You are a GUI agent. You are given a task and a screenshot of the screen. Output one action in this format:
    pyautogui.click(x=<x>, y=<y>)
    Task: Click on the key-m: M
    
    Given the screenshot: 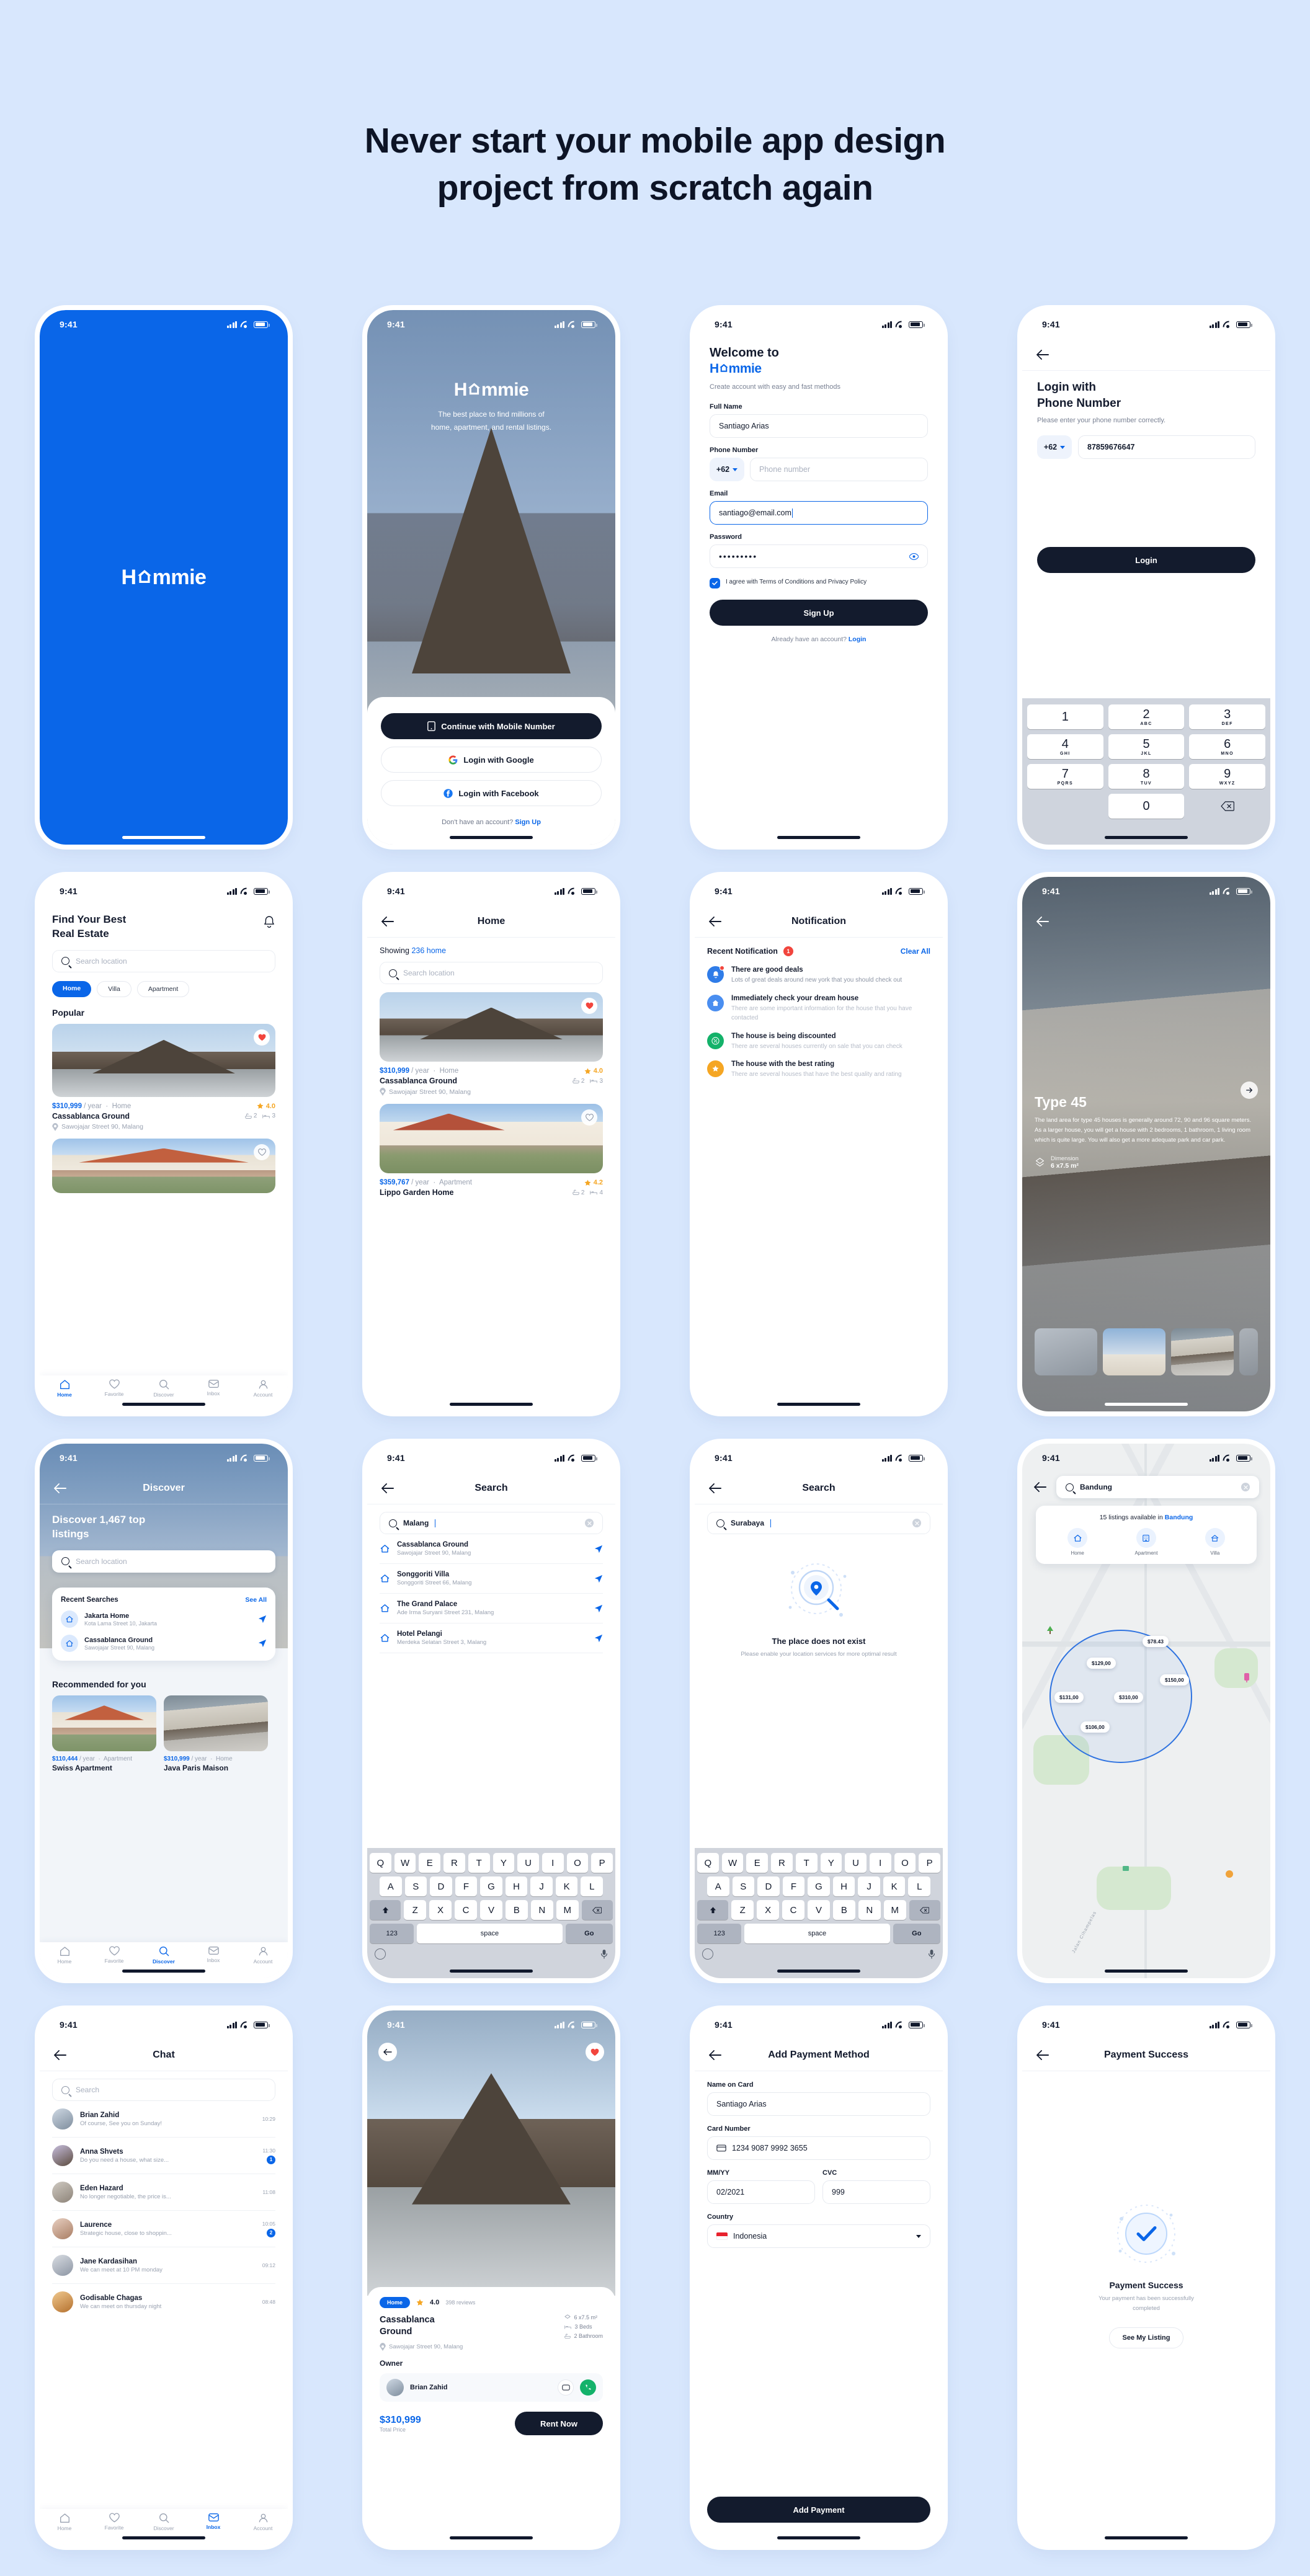 What is the action you would take?
    pyautogui.click(x=567, y=1910)
    